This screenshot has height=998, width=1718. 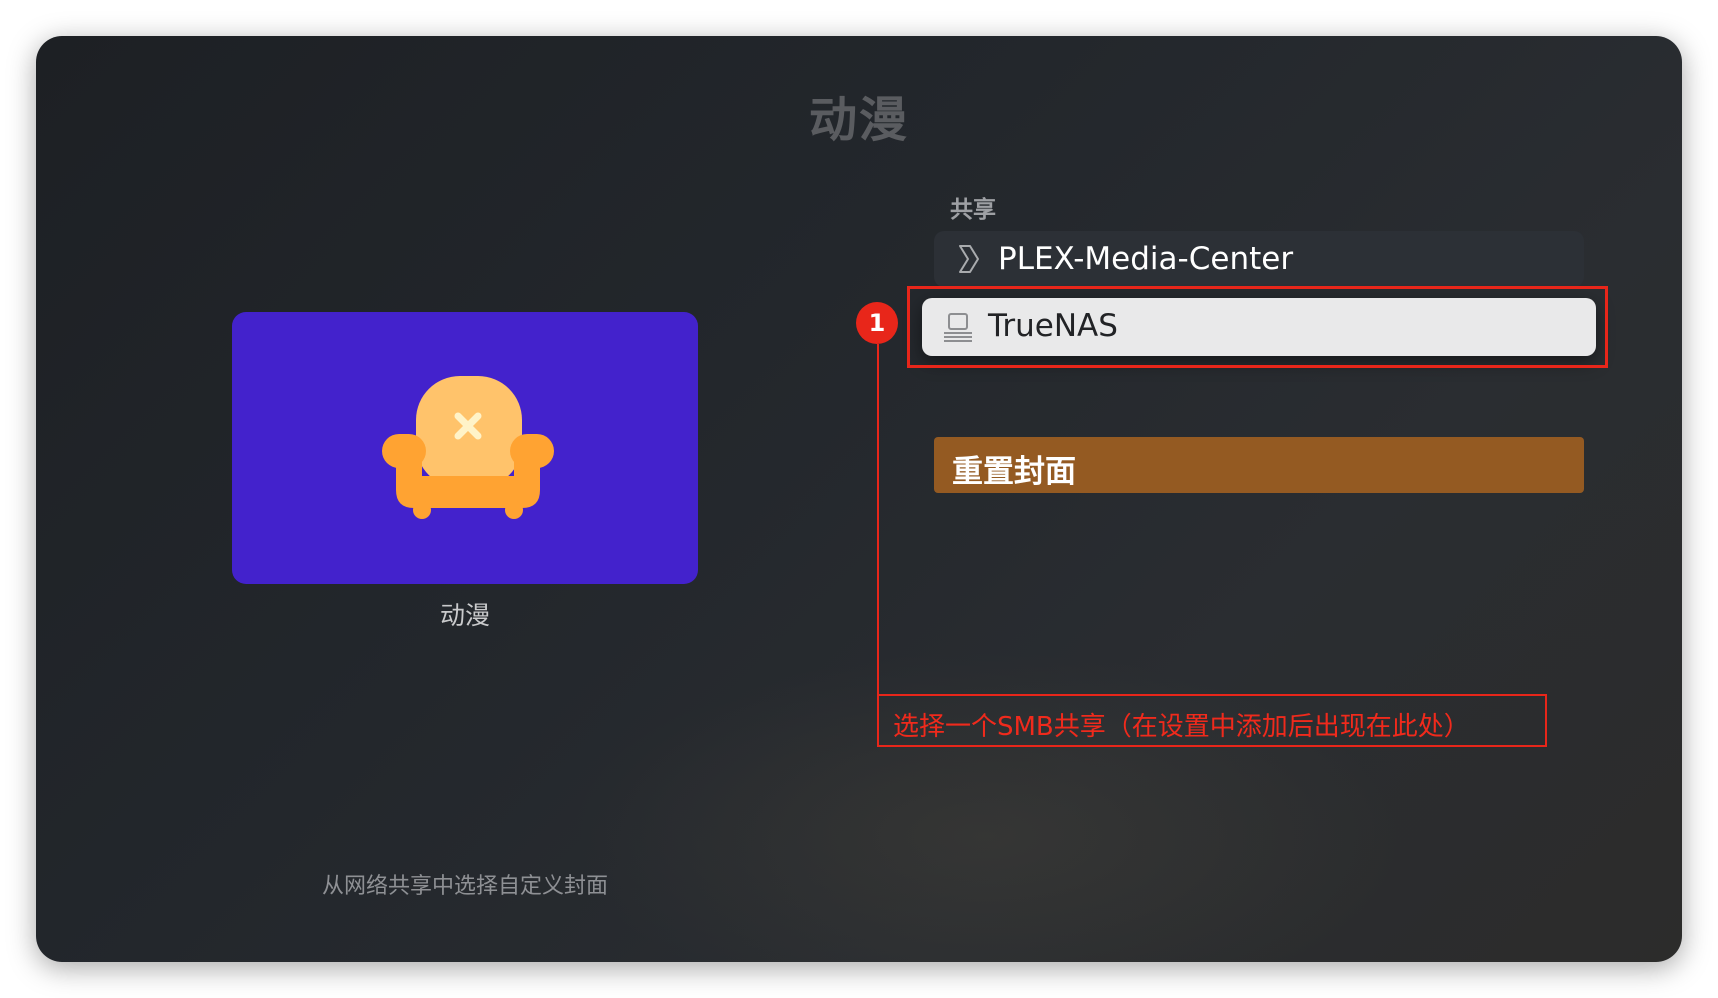 What do you see at coordinates (858, 120) in the screenshot?
I see `page-title: 动漫` at bounding box center [858, 120].